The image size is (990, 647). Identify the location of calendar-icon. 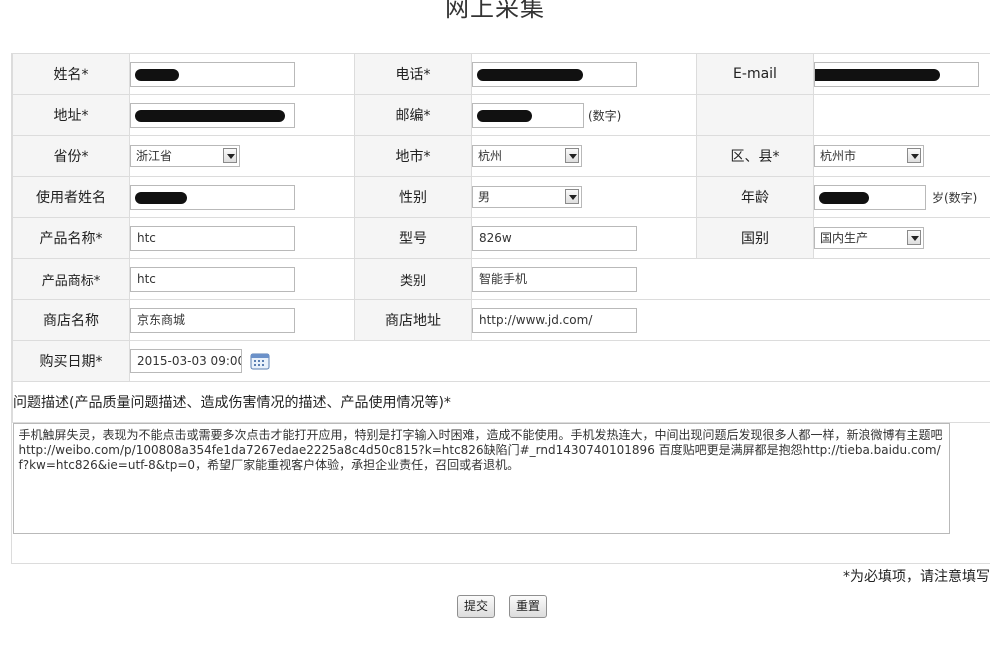
(260, 361).